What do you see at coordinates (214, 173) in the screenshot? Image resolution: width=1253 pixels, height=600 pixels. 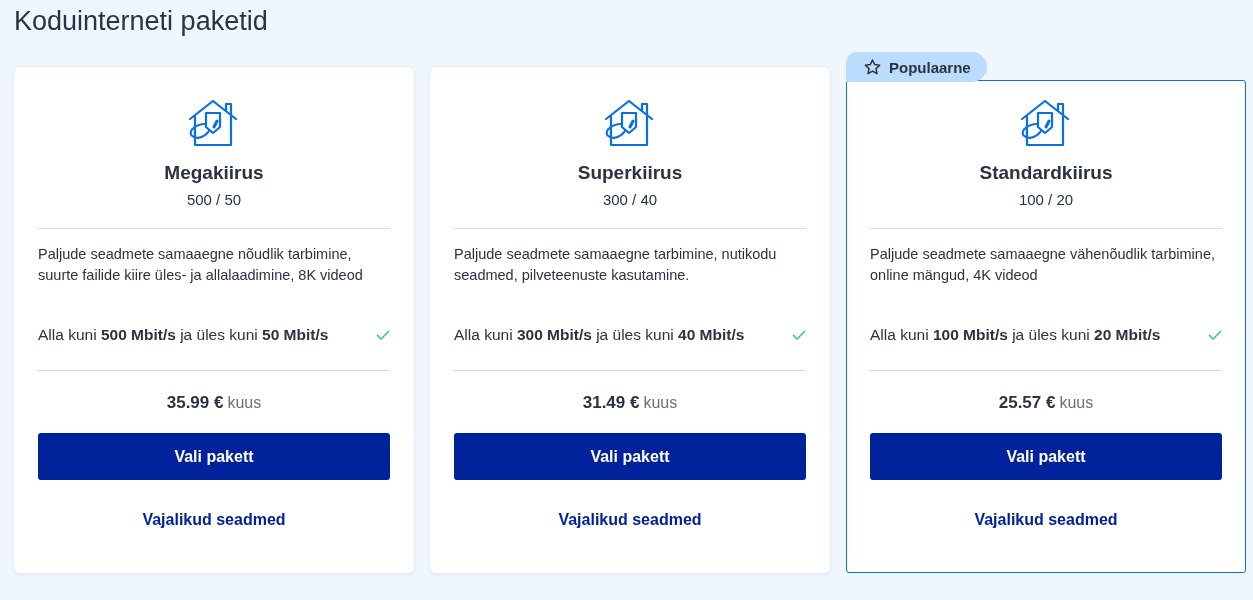 I see `plan-name: Megakiirus` at bounding box center [214, 173].